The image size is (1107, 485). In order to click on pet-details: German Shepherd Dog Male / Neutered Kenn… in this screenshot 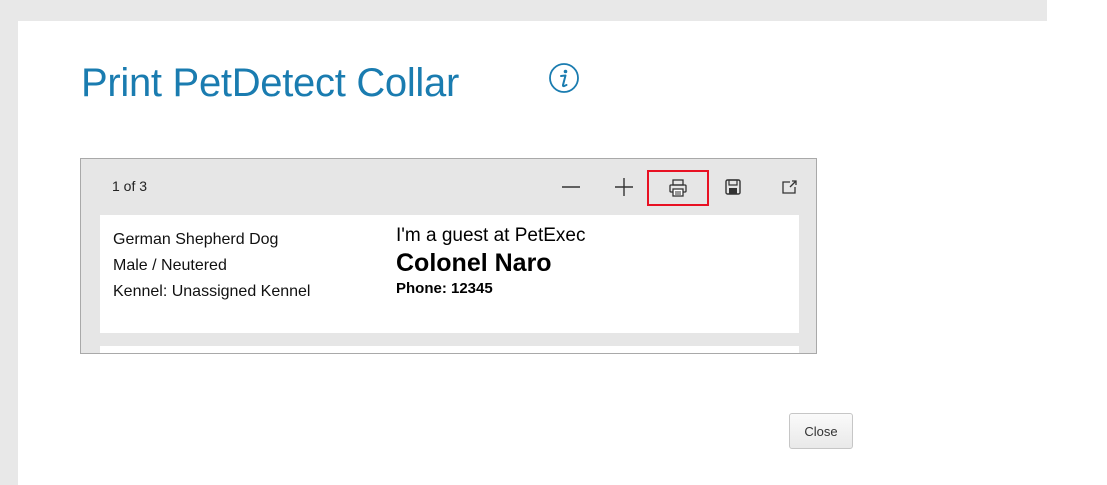, I will do `click(211, 266)`.